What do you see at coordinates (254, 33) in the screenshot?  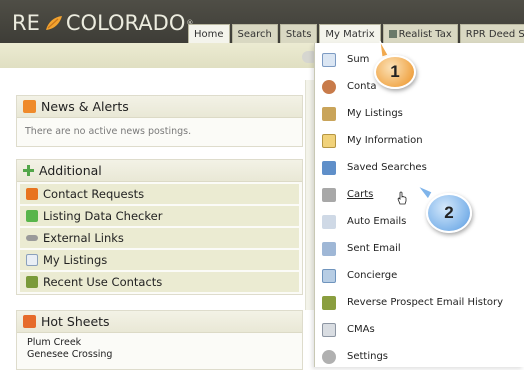 I see `tab-search: Search` at bounding box center [254, 33].